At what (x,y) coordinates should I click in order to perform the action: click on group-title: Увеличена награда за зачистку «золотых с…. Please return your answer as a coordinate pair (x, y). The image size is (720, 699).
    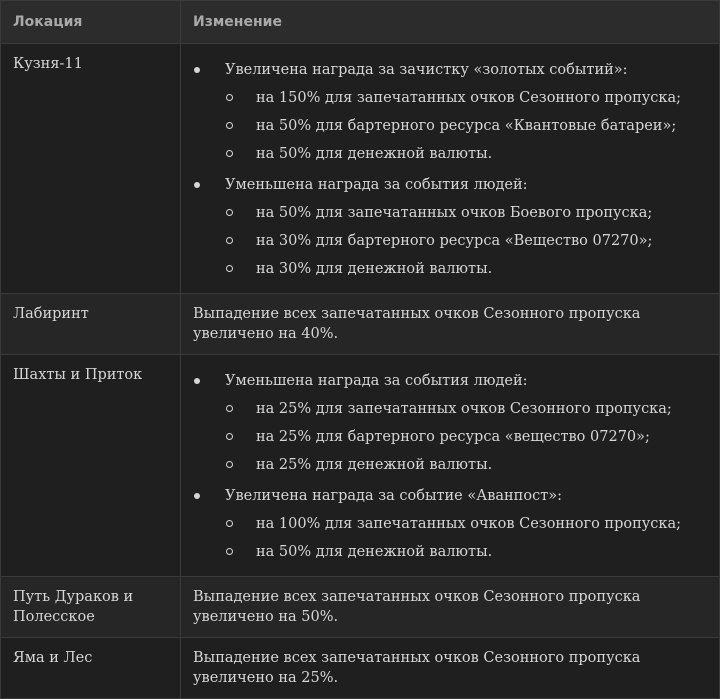
    Looking at the image, I should click on (426, 70).